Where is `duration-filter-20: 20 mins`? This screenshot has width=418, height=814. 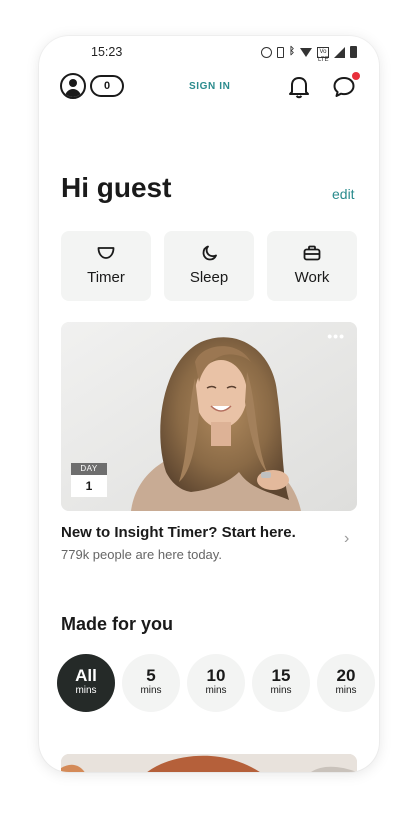
duration-filter-20: 20 mins is located at coordinates (346, 683).